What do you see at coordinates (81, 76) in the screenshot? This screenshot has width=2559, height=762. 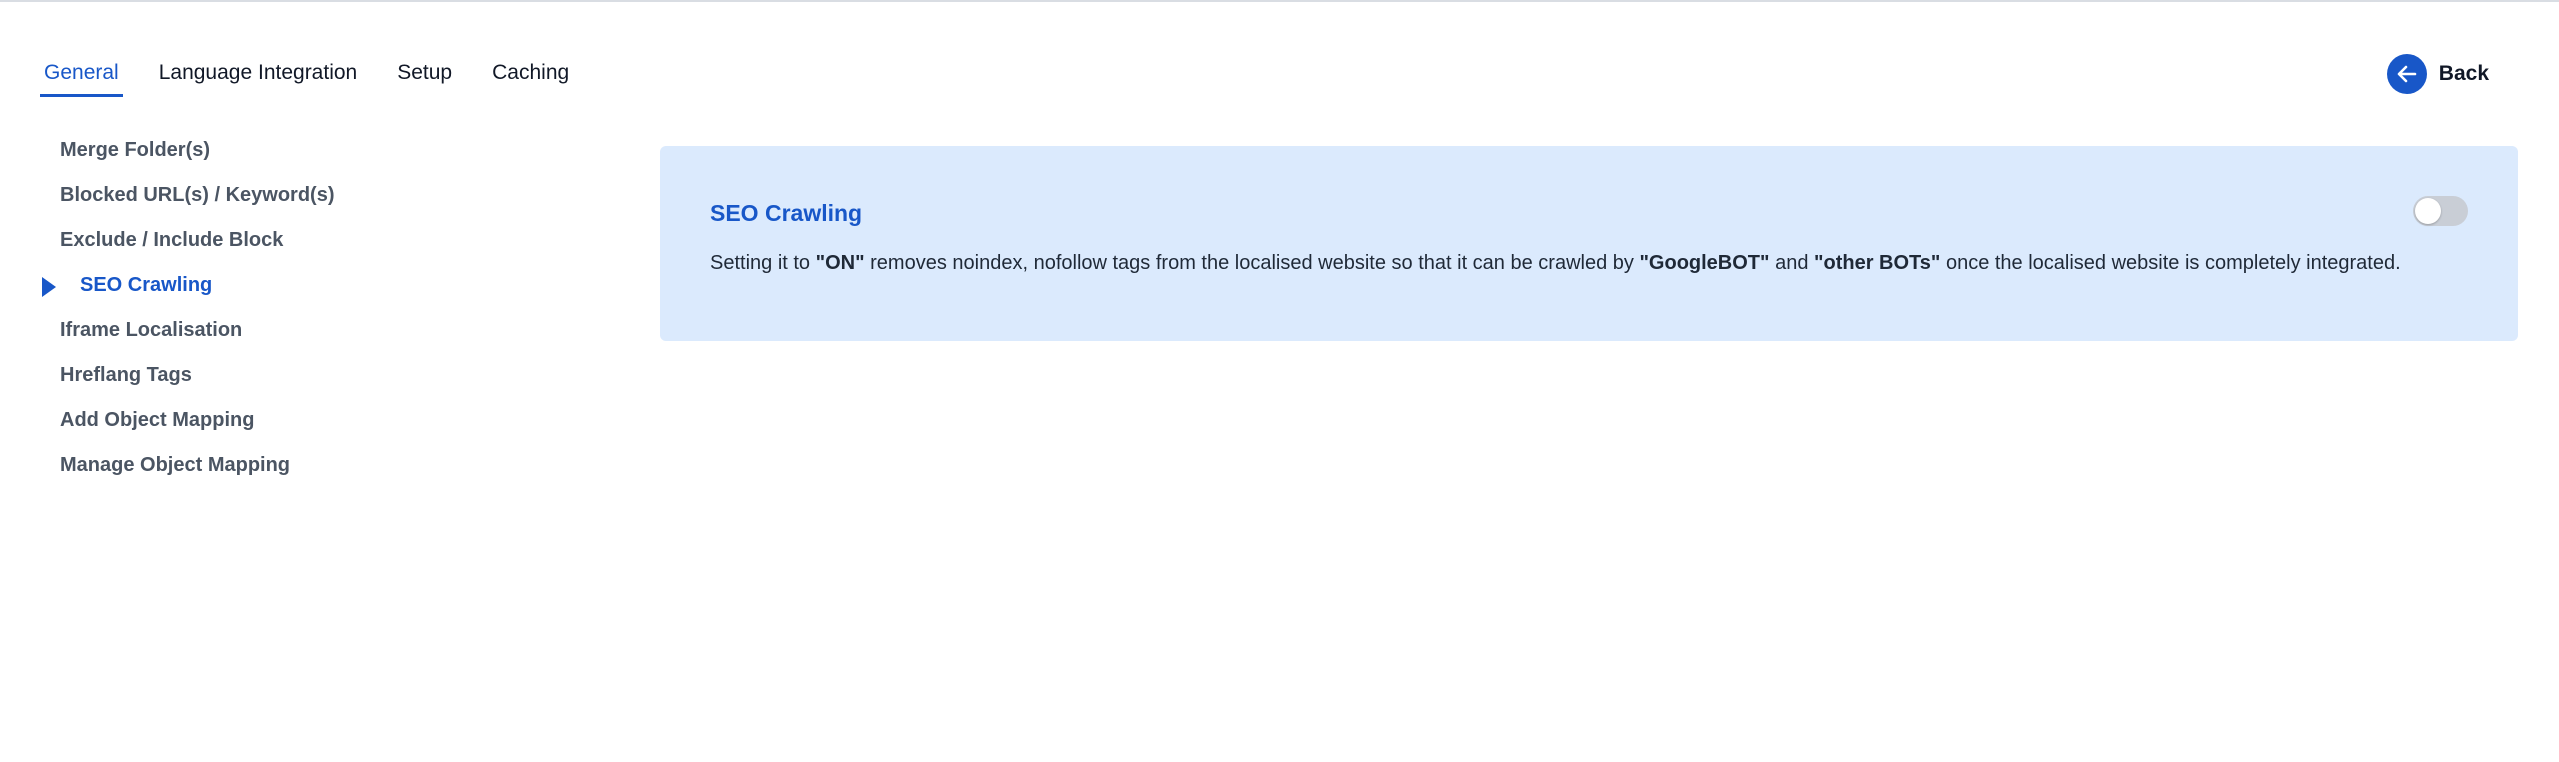 I see `tab-general: General` at bounding box center [81, 76].